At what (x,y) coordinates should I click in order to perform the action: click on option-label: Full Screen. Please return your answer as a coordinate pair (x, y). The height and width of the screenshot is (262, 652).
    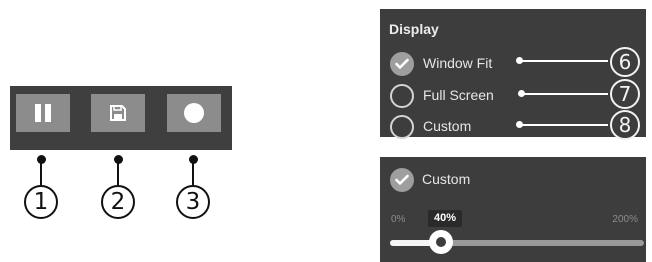
    Looking at the image, I should click on (458, 95).